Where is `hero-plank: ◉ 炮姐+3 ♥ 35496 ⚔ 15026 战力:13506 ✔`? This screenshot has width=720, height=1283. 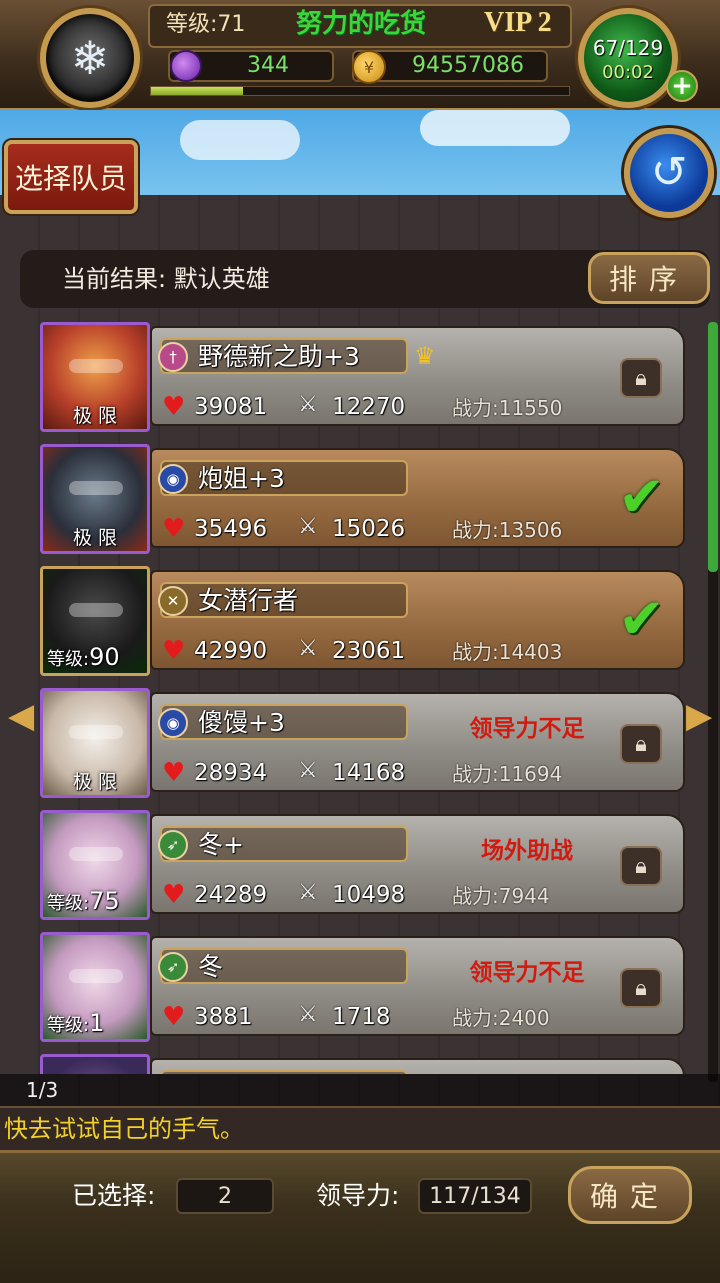 hero-plank: ◉ 炮姐+3 ♥ 35496 ⚔ 15026 战力:13506 ✔ is located at coordinates (417, 498).